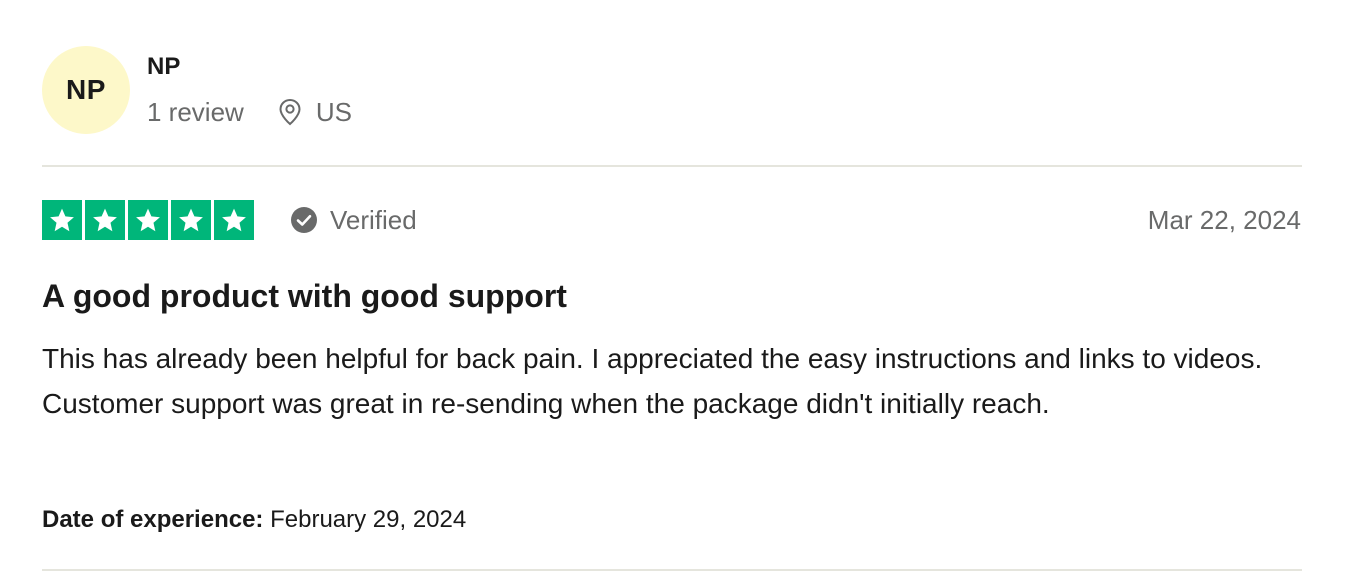 This screenshot has width=1348, height=576. What do you see at coordinates (290, 112) in the screenshot?
I see `map-pin-icon` at bounding box center [290, 112].